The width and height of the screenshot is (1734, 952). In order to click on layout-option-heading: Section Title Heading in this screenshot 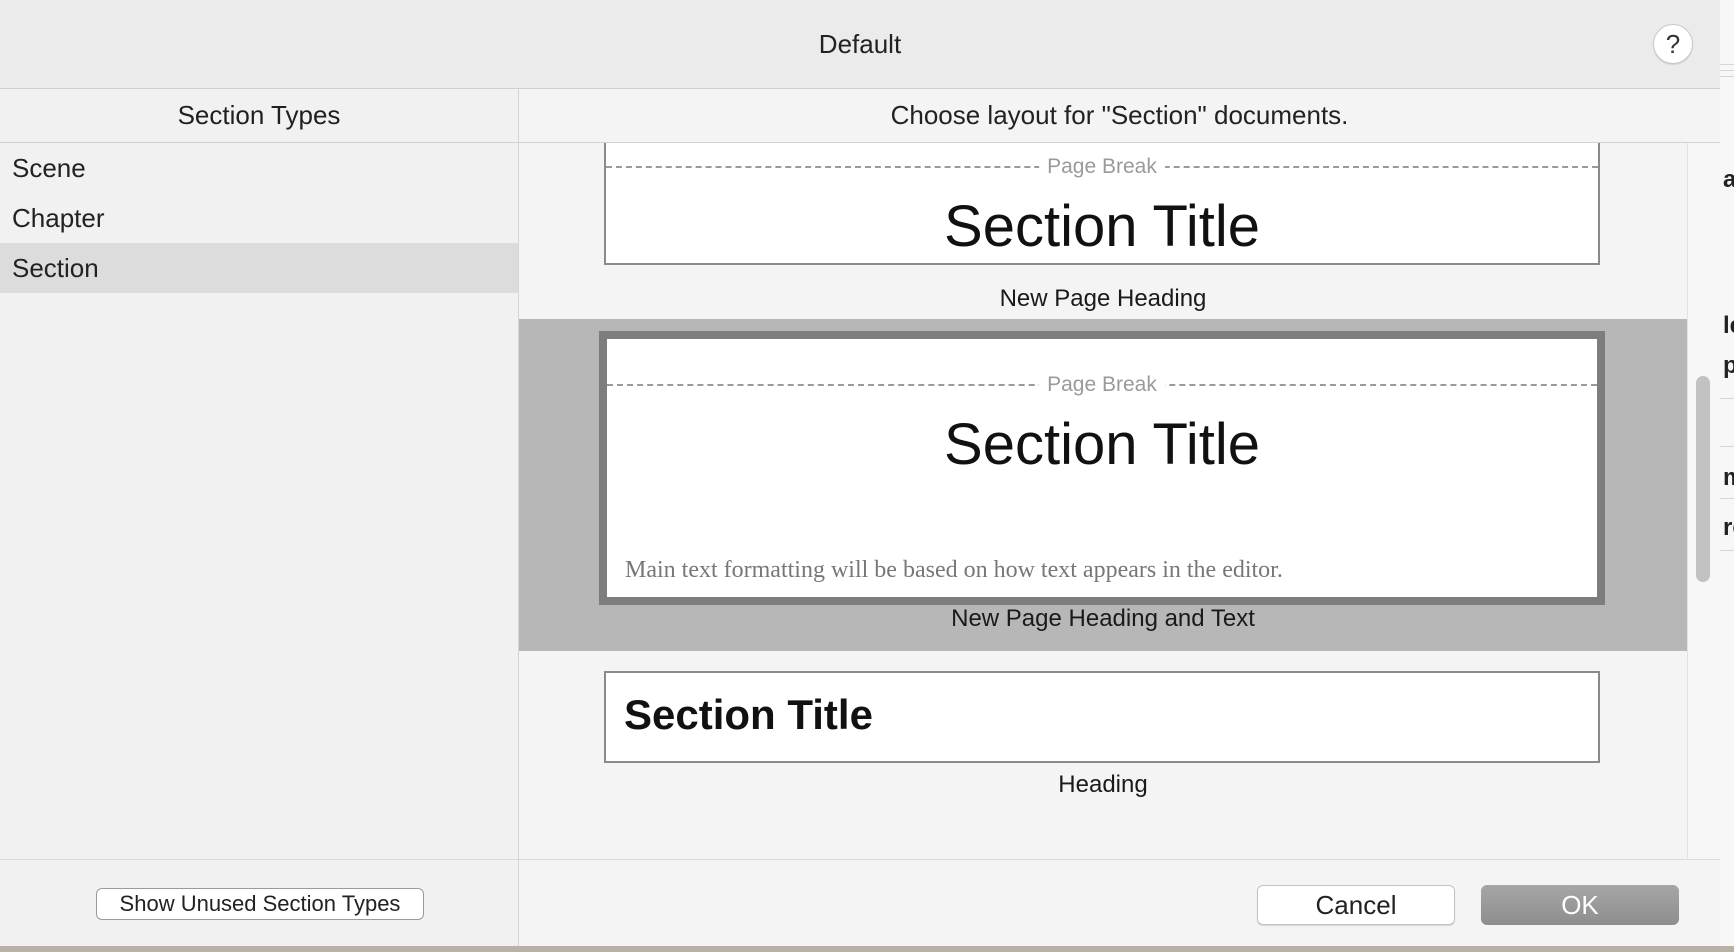, I will do `click(1103, 755)`.